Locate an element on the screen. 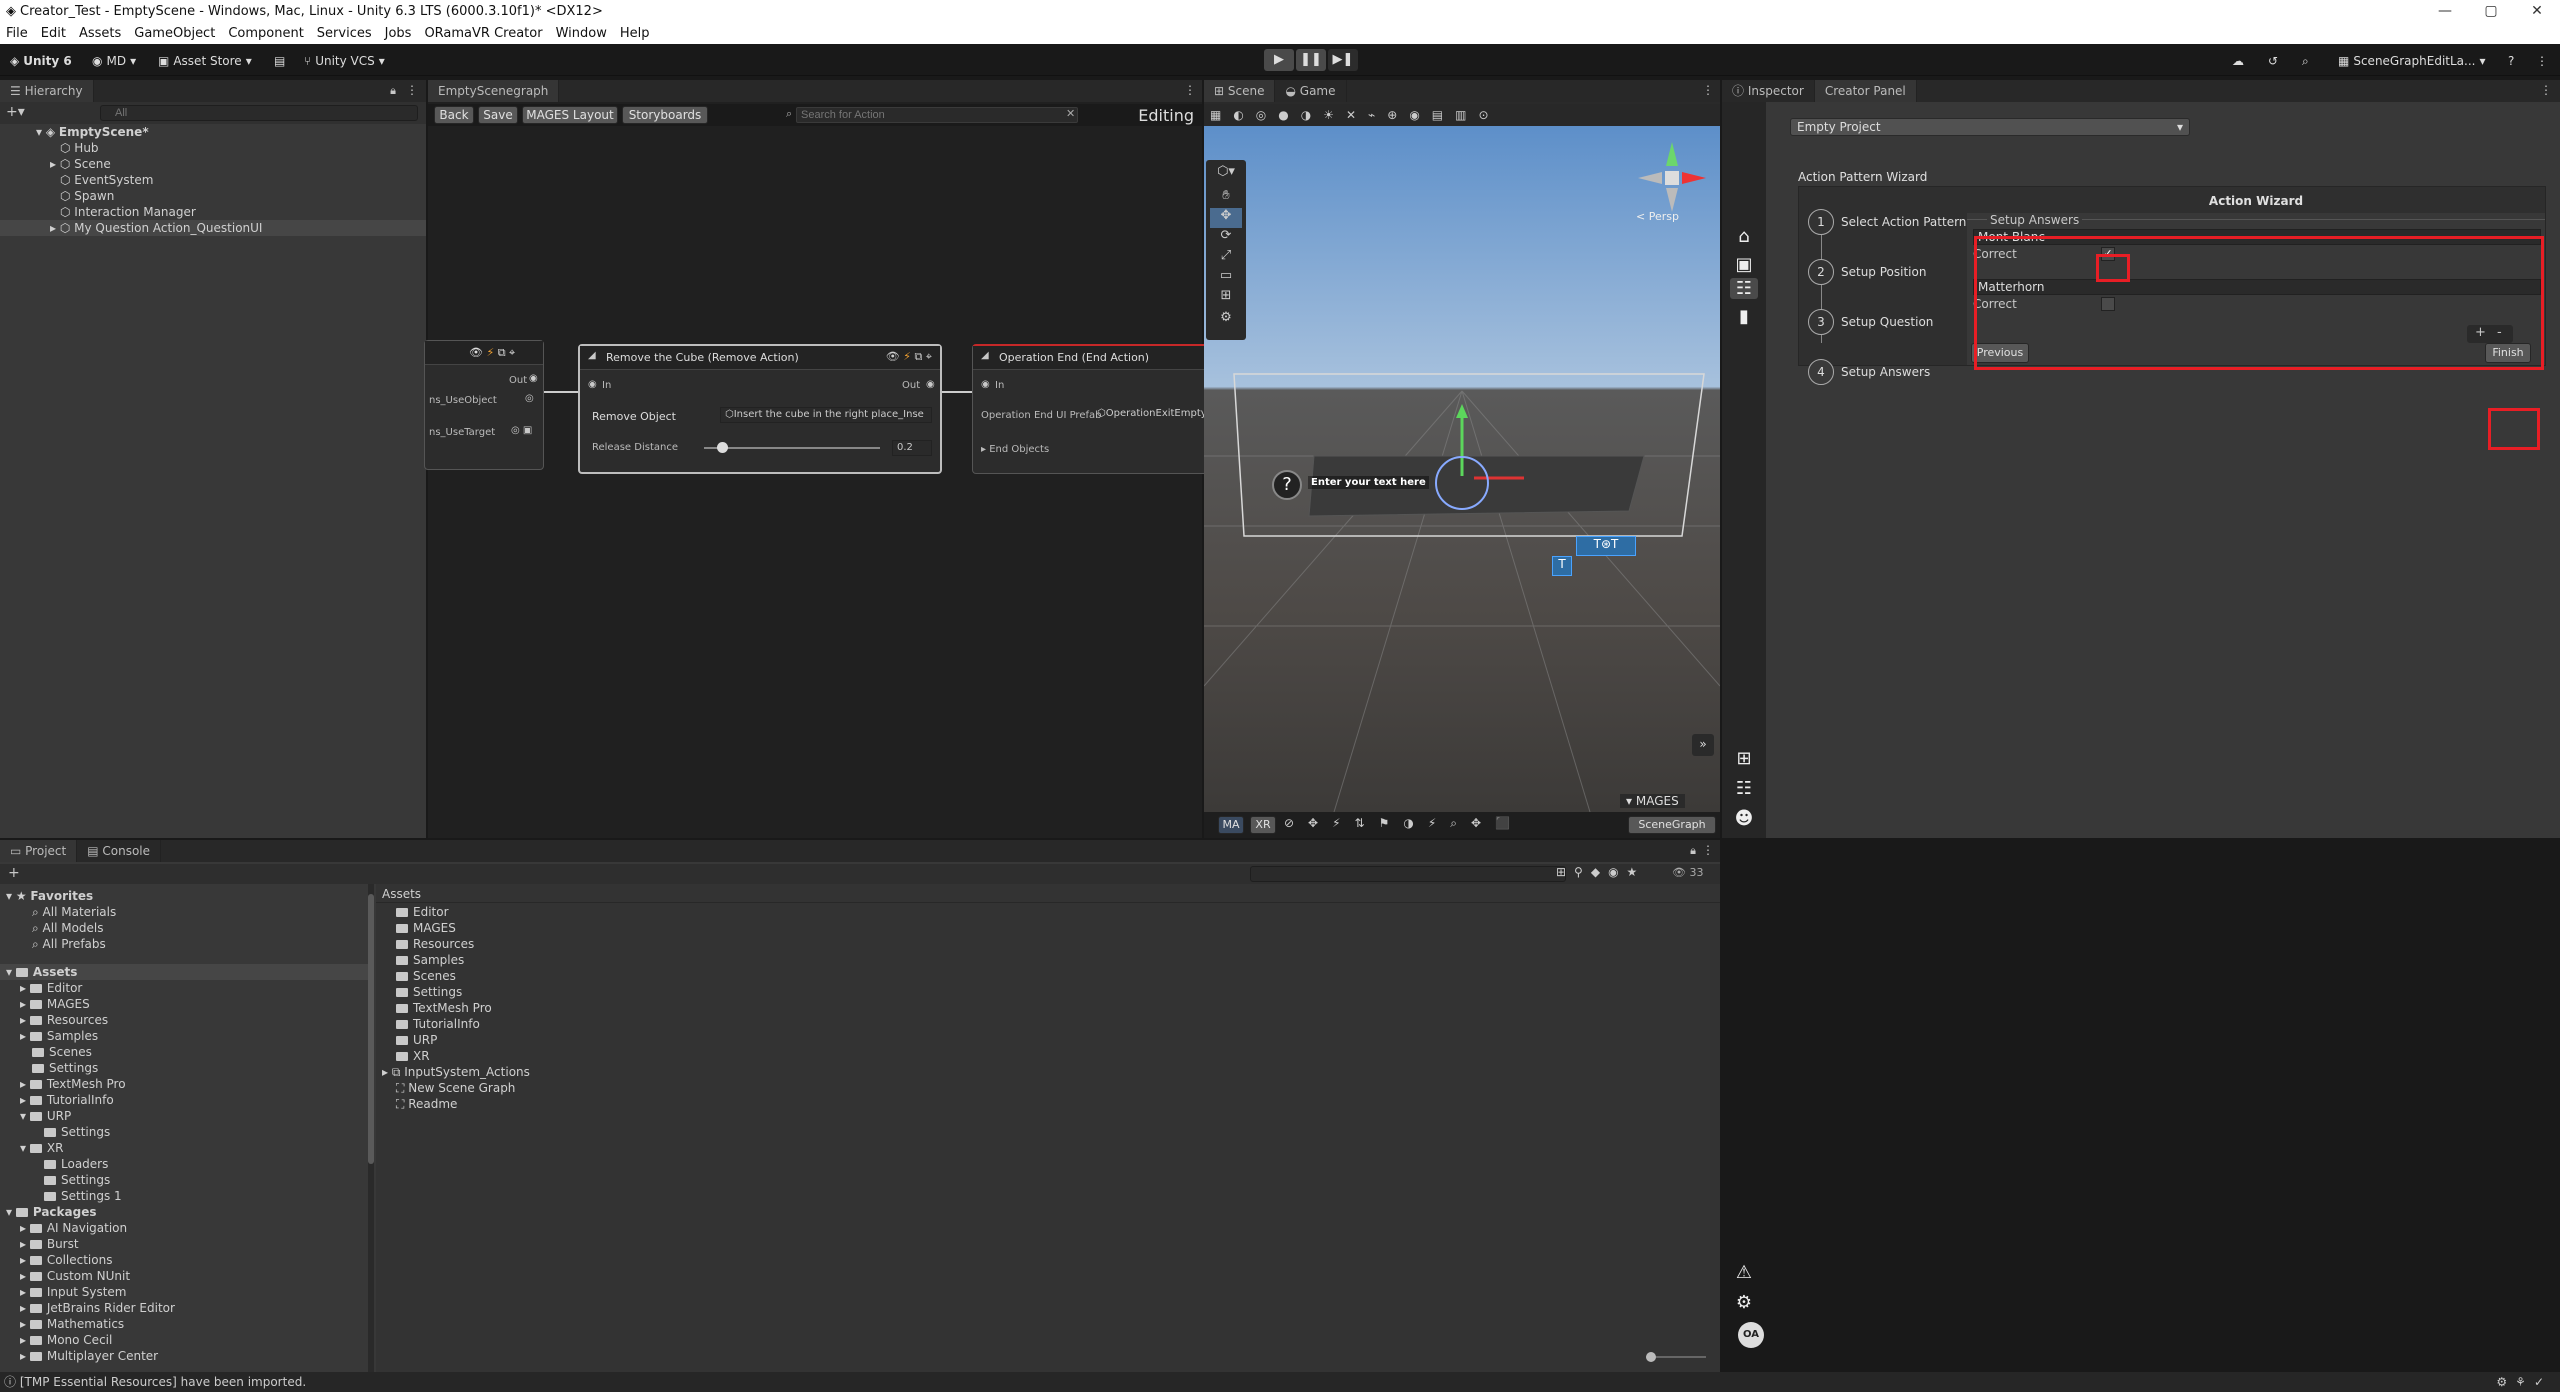 This screenshot has width=2560, height=1392. tree-item: ▸ Multiplayer Center is located at coordinates (89, 1356).